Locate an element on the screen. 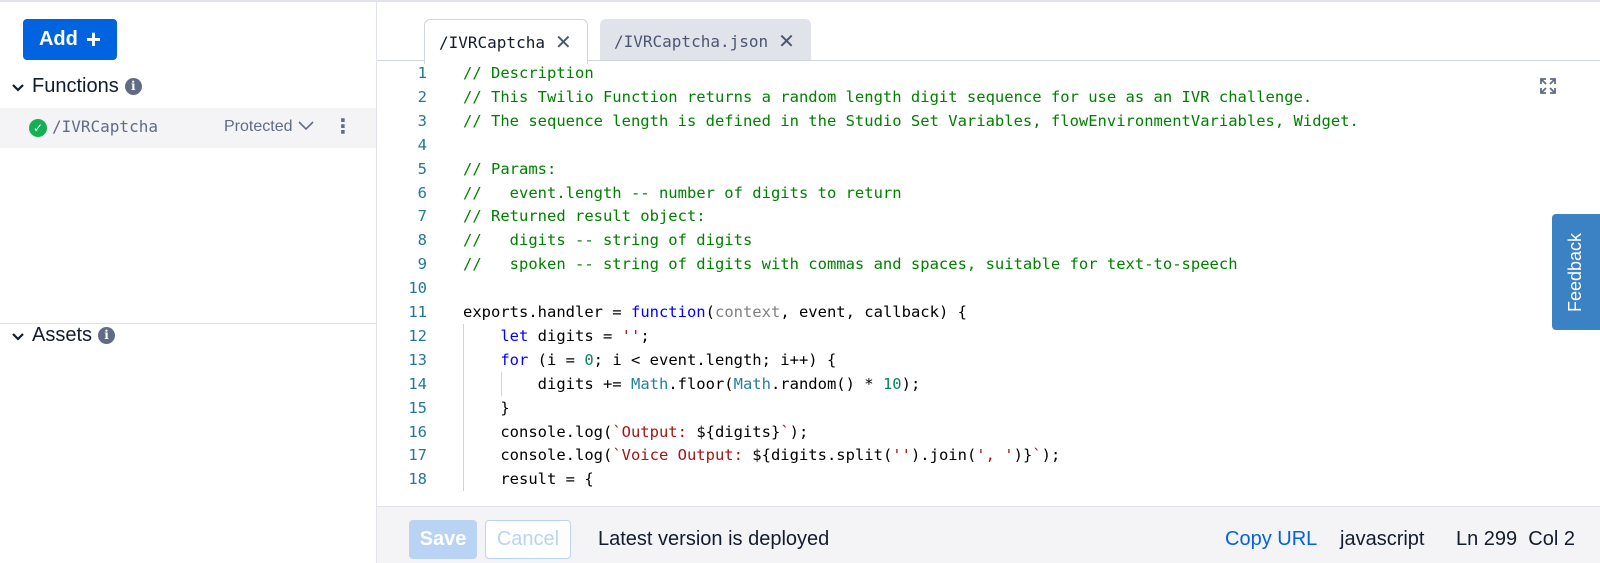 Image resolution: width=1600 pixels, height=563 pixels. code-text: console.log(`Output: ${digits}`); is located at coordinates (635, 432).